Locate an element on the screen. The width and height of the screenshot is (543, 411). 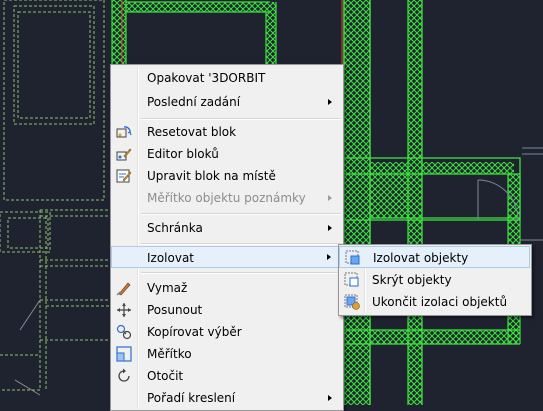
submenu-item-end-isolation: Ukončit izolaci objektů is located at coordinates (434, 302).